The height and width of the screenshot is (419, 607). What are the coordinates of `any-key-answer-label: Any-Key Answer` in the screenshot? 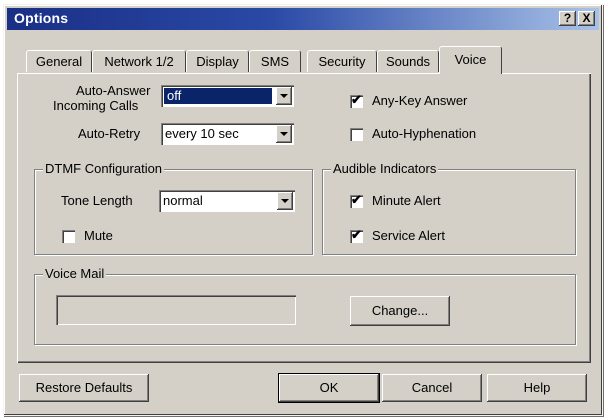 It's located at (420, 100).